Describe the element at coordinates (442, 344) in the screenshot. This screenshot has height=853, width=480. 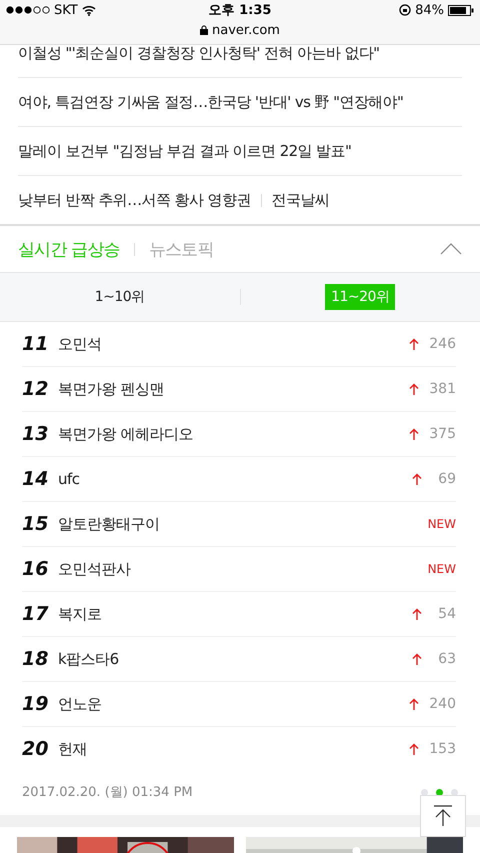
I see `rank-change: 246` at that location.